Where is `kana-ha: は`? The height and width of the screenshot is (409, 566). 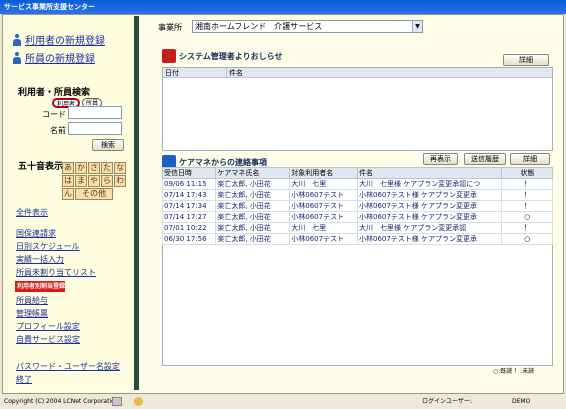 kana-ha: は is located at coordinates (68, 181).